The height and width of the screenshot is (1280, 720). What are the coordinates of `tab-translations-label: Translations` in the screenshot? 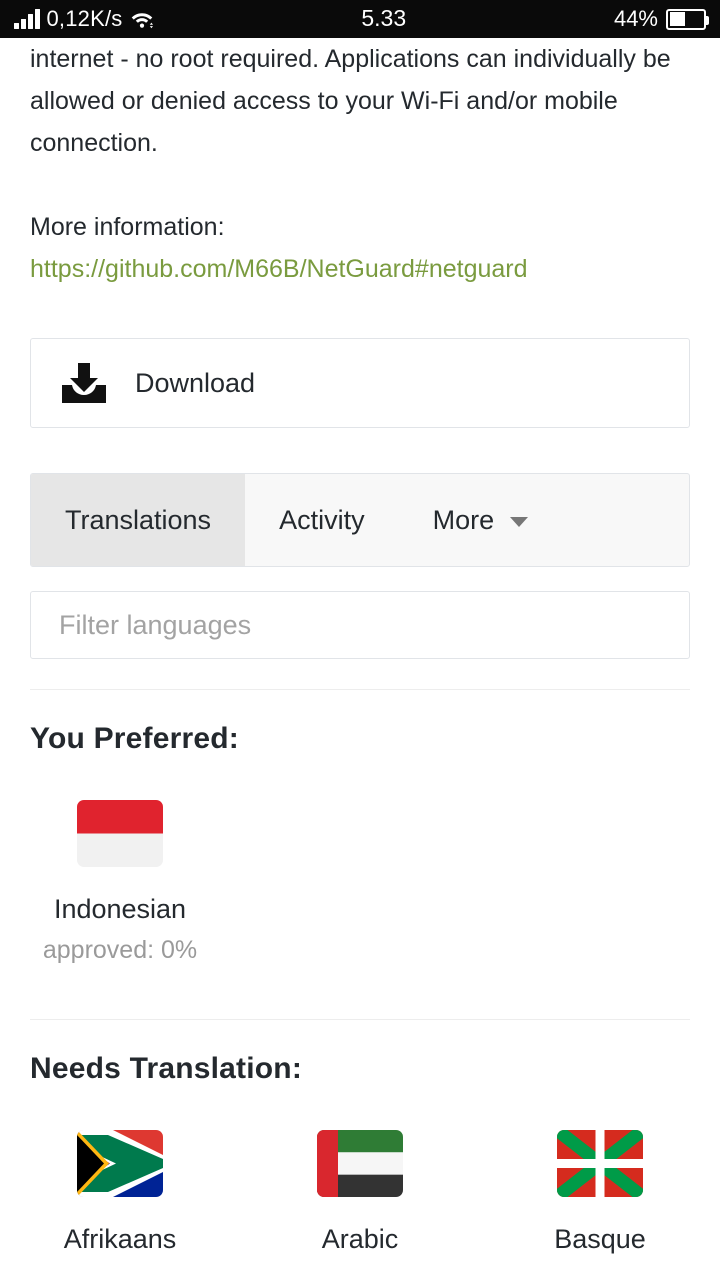 It's located at (138, 519).